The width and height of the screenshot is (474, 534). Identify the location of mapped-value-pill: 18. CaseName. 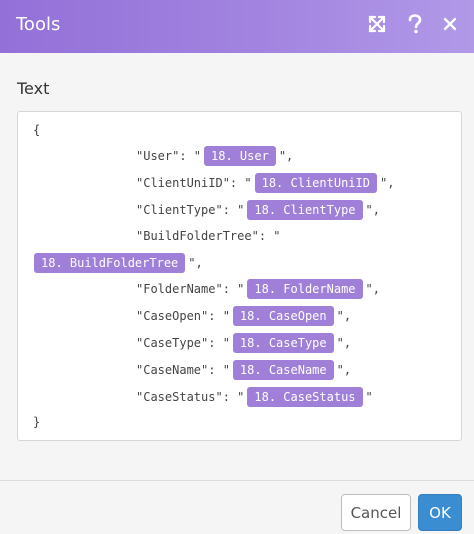
(283, 370).